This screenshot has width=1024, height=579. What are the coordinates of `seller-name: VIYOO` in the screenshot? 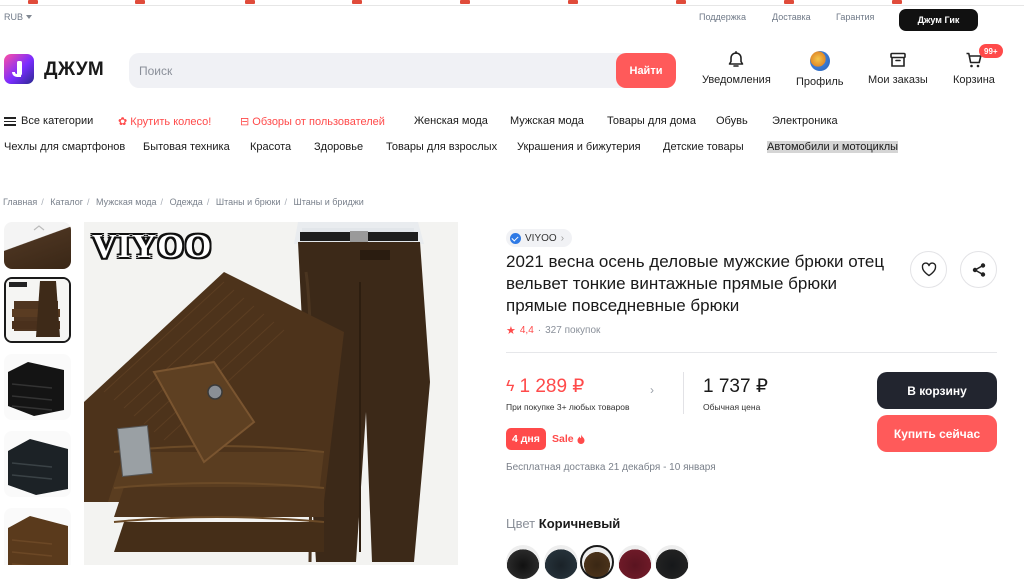 It's located at (541, 238).